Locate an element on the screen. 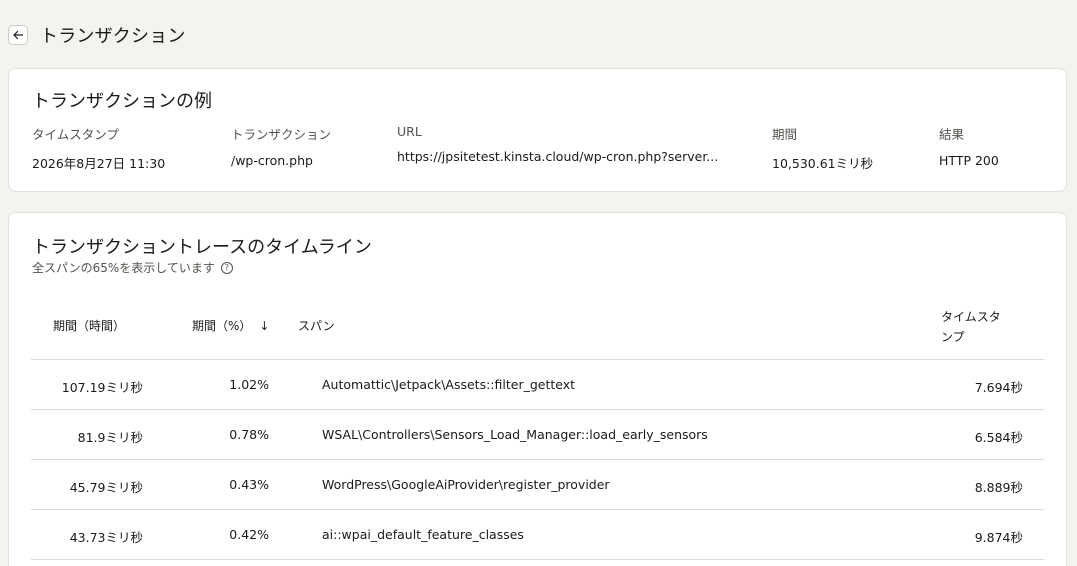  column-header-label: ンプ is located at coordinates (953, 337).